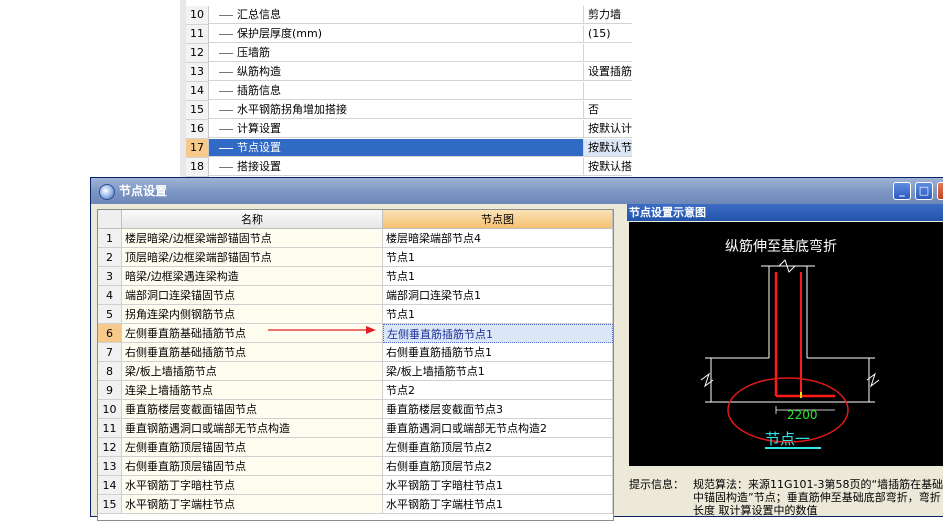 The width and height of the screenshot is (943, 521). What do you see at coordinates (924, 191) in the screenshot?
I see `maximize-button: □` at bounding box center [924, 191].